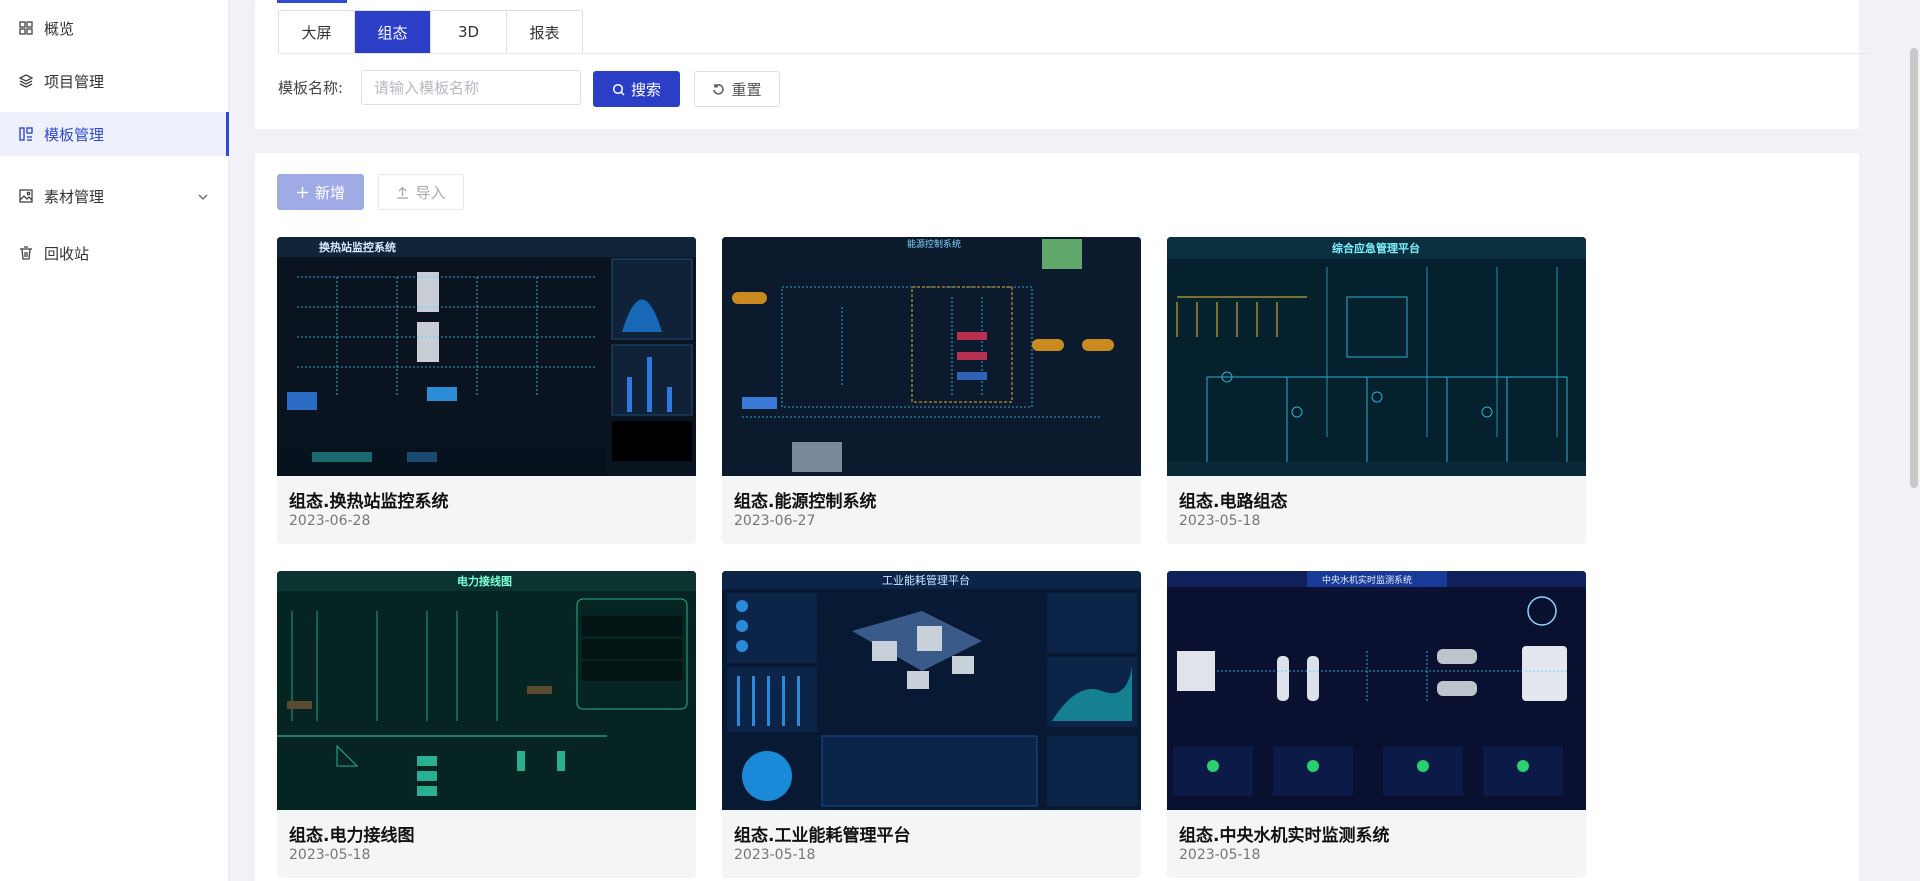 This screenshot has height=881, width=1920. Describe the element at coordinates (312, 1) in the screenshot. I see `top-accent-bar` at that location.